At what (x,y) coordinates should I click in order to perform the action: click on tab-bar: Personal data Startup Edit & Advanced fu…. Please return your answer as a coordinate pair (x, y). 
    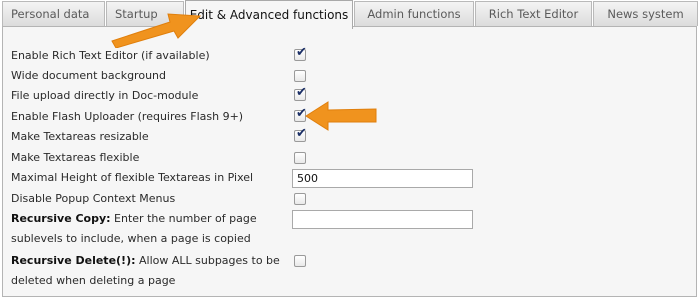
    Looking at the image, I should click on (350, 14).